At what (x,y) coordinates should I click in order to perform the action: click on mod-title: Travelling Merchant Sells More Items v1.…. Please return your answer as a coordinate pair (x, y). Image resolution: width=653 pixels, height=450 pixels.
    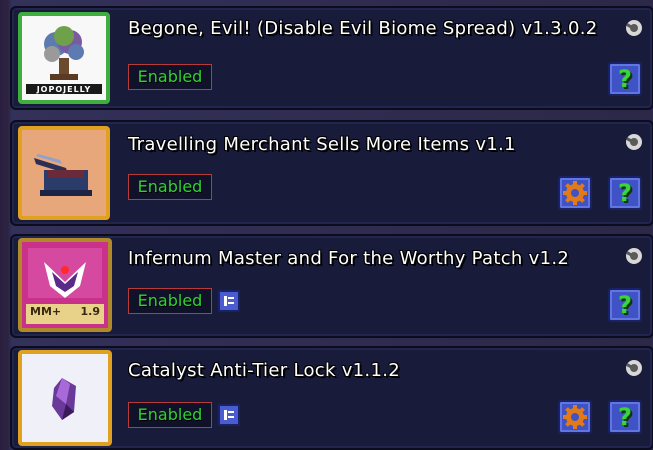
    Looking at the image, I should click on (322, 144).